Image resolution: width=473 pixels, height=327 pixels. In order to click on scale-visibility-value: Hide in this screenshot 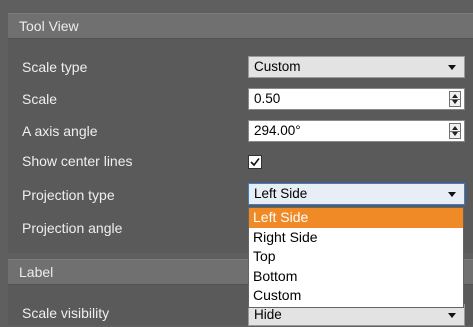, I will do `click(268, 314)`.